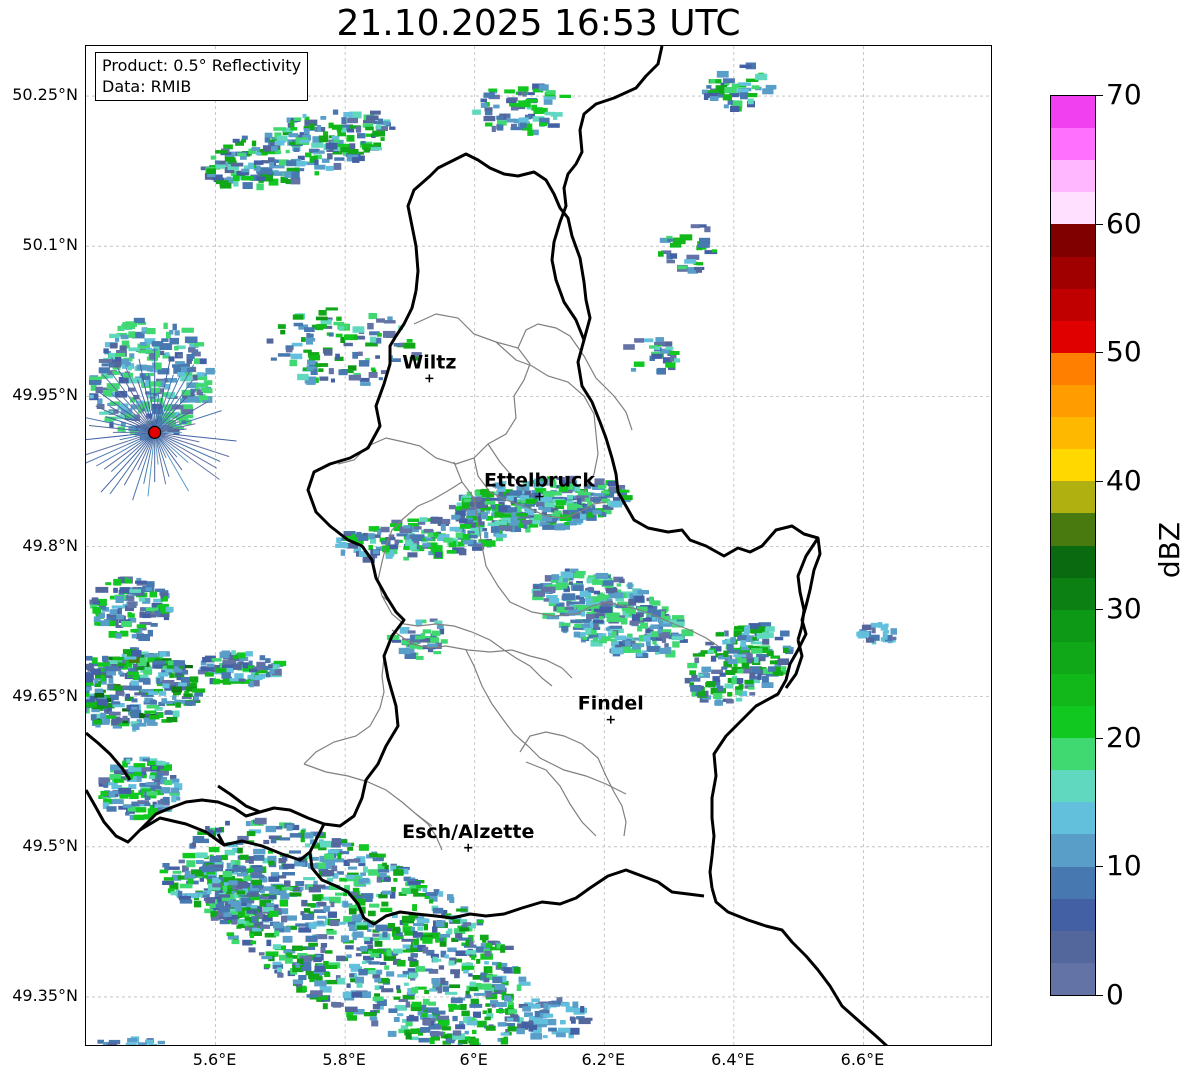  I want to click on colorbar-tick-label: 0, so click(1115, 994).